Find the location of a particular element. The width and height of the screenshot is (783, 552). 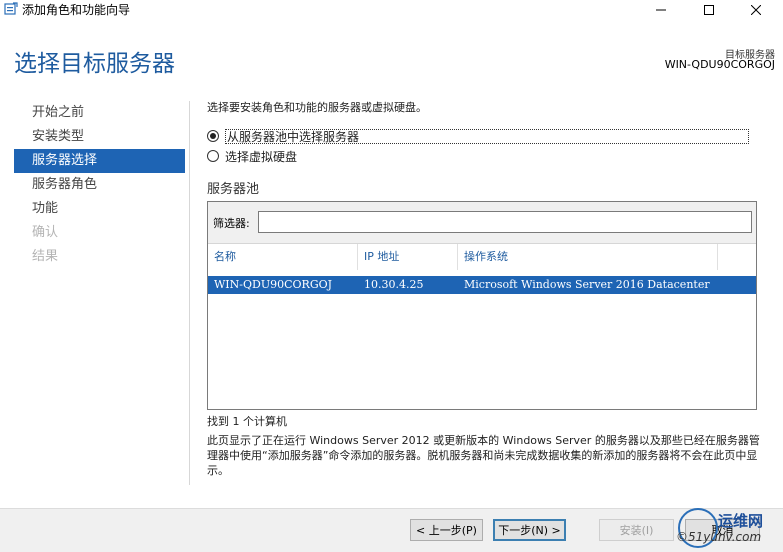

nav-item-confirmation: 确认 is located at coordinates (45, 232).